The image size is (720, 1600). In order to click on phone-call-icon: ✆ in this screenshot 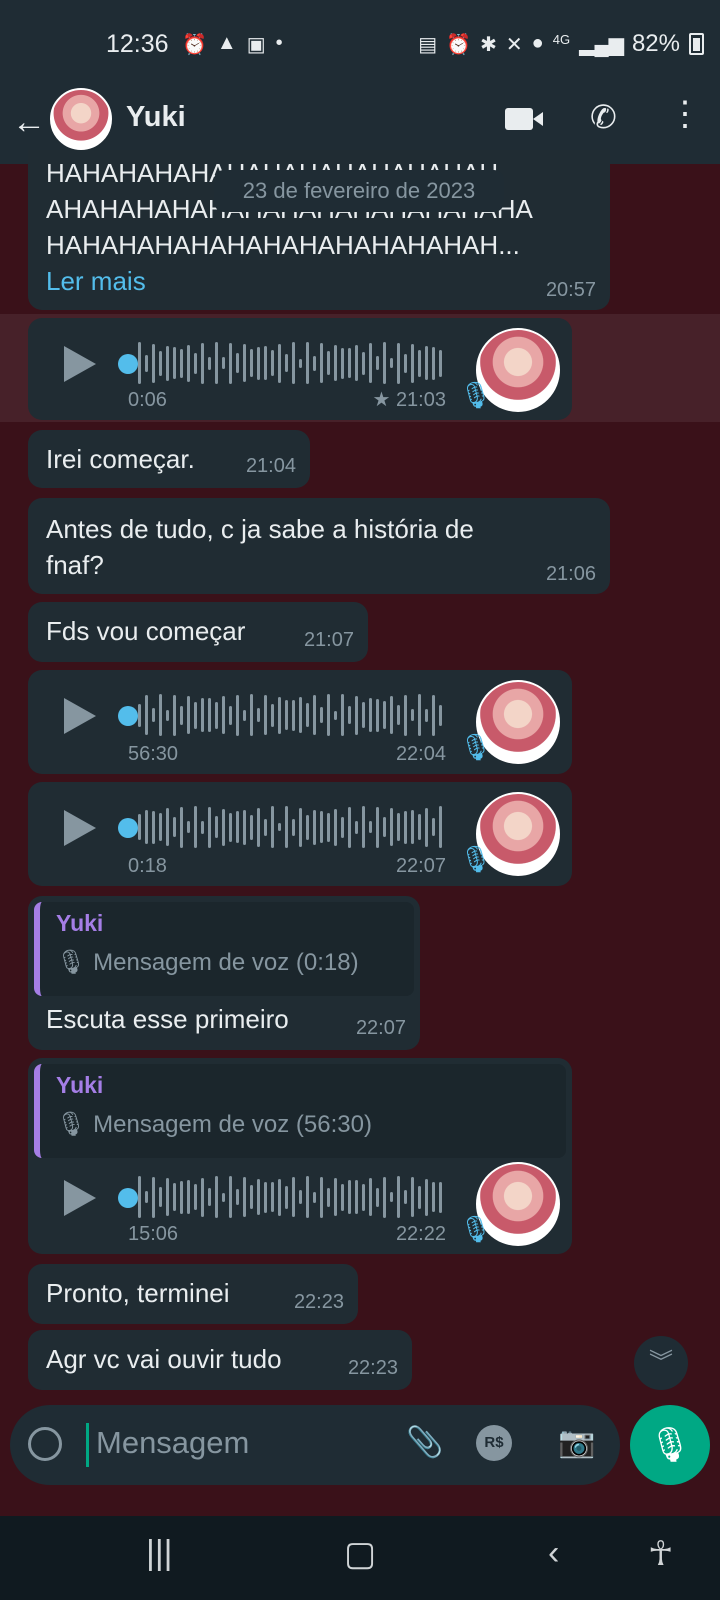, I will do `click(603, 117)`.